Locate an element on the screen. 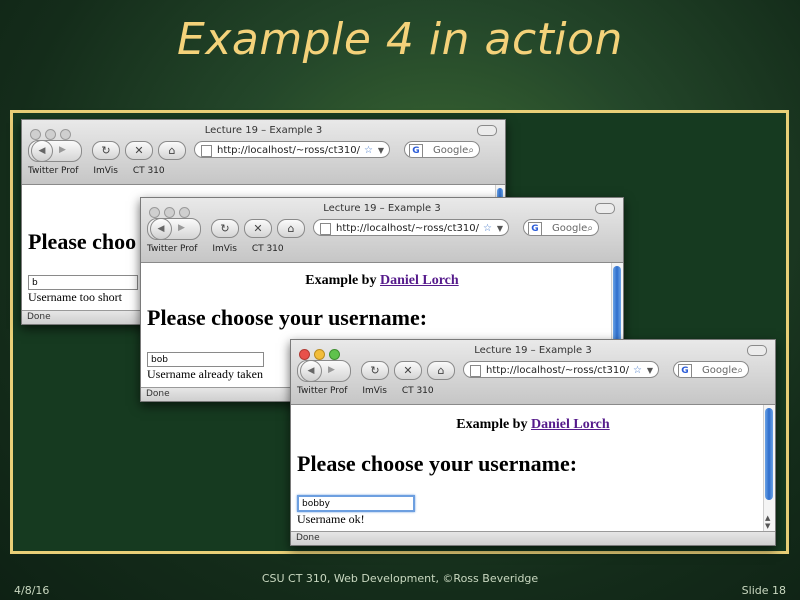  username-input: bobby is located at coordinates (356, 503).